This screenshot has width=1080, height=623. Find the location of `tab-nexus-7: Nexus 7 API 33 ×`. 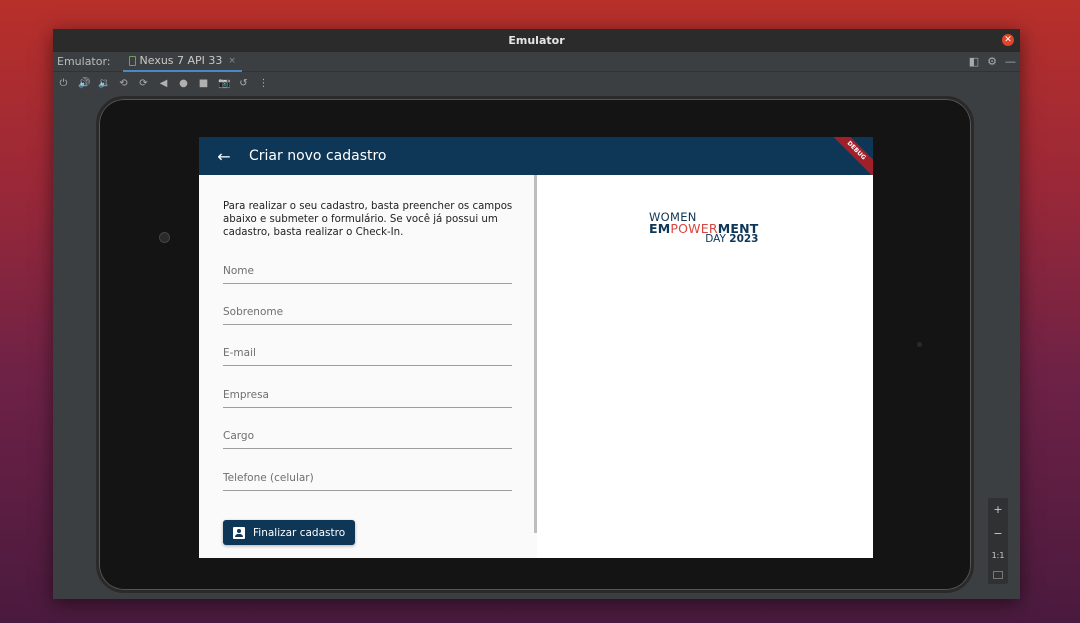

tab-nexus-7: Nexus 7 API 33 × is located at coordinates (182, 62).